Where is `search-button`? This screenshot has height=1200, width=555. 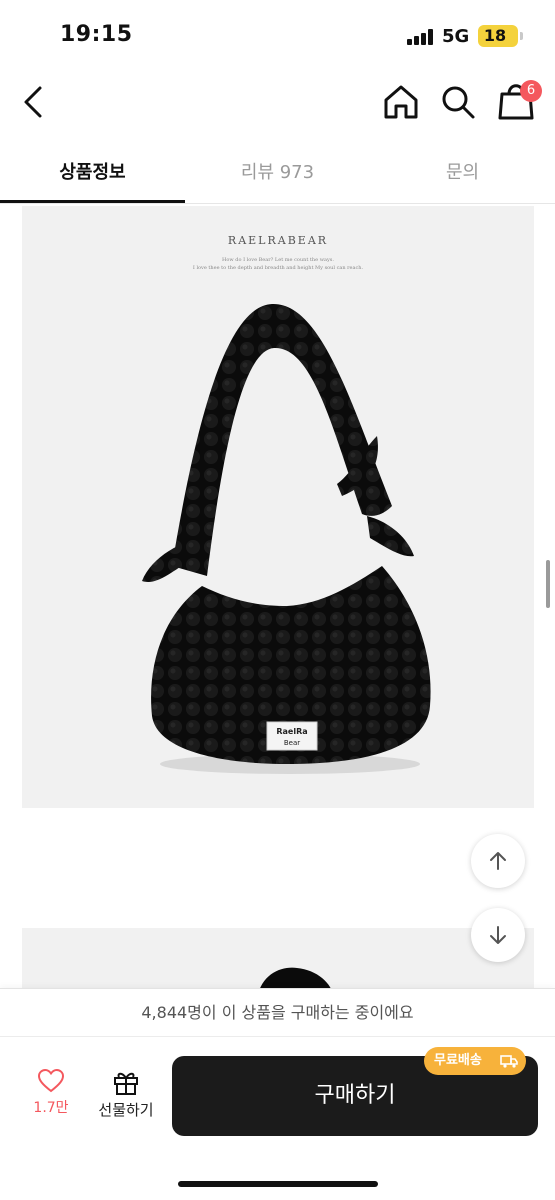
search-button is located at coordinates (458, 102).